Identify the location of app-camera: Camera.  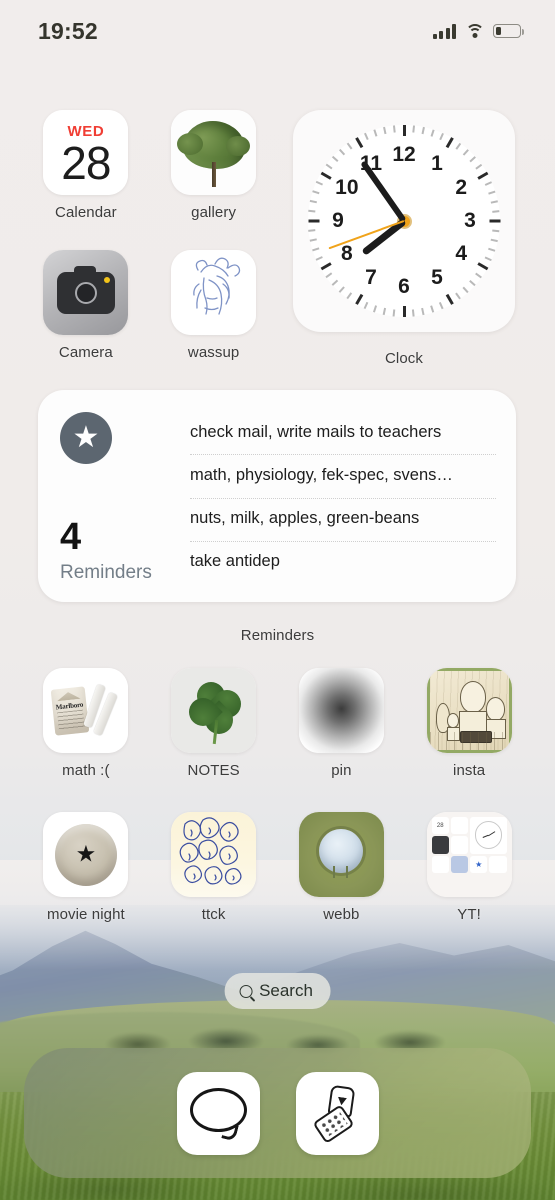
(86, 305).